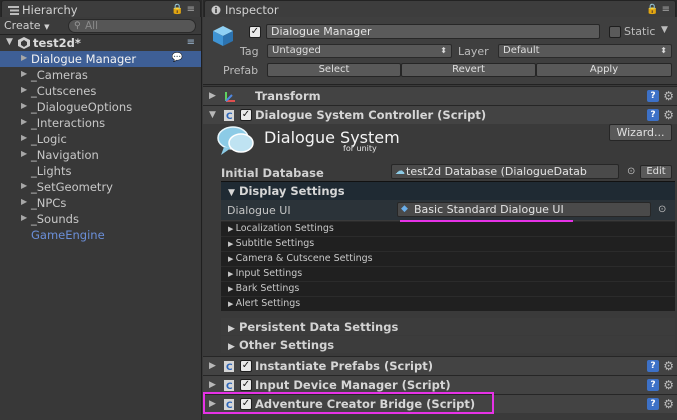 The image size is (677, 420). Describe the element at coordinates (100, 107) in the screenshot. I see `hierarchy-item: ▶ _DialogueOptions` at that location.